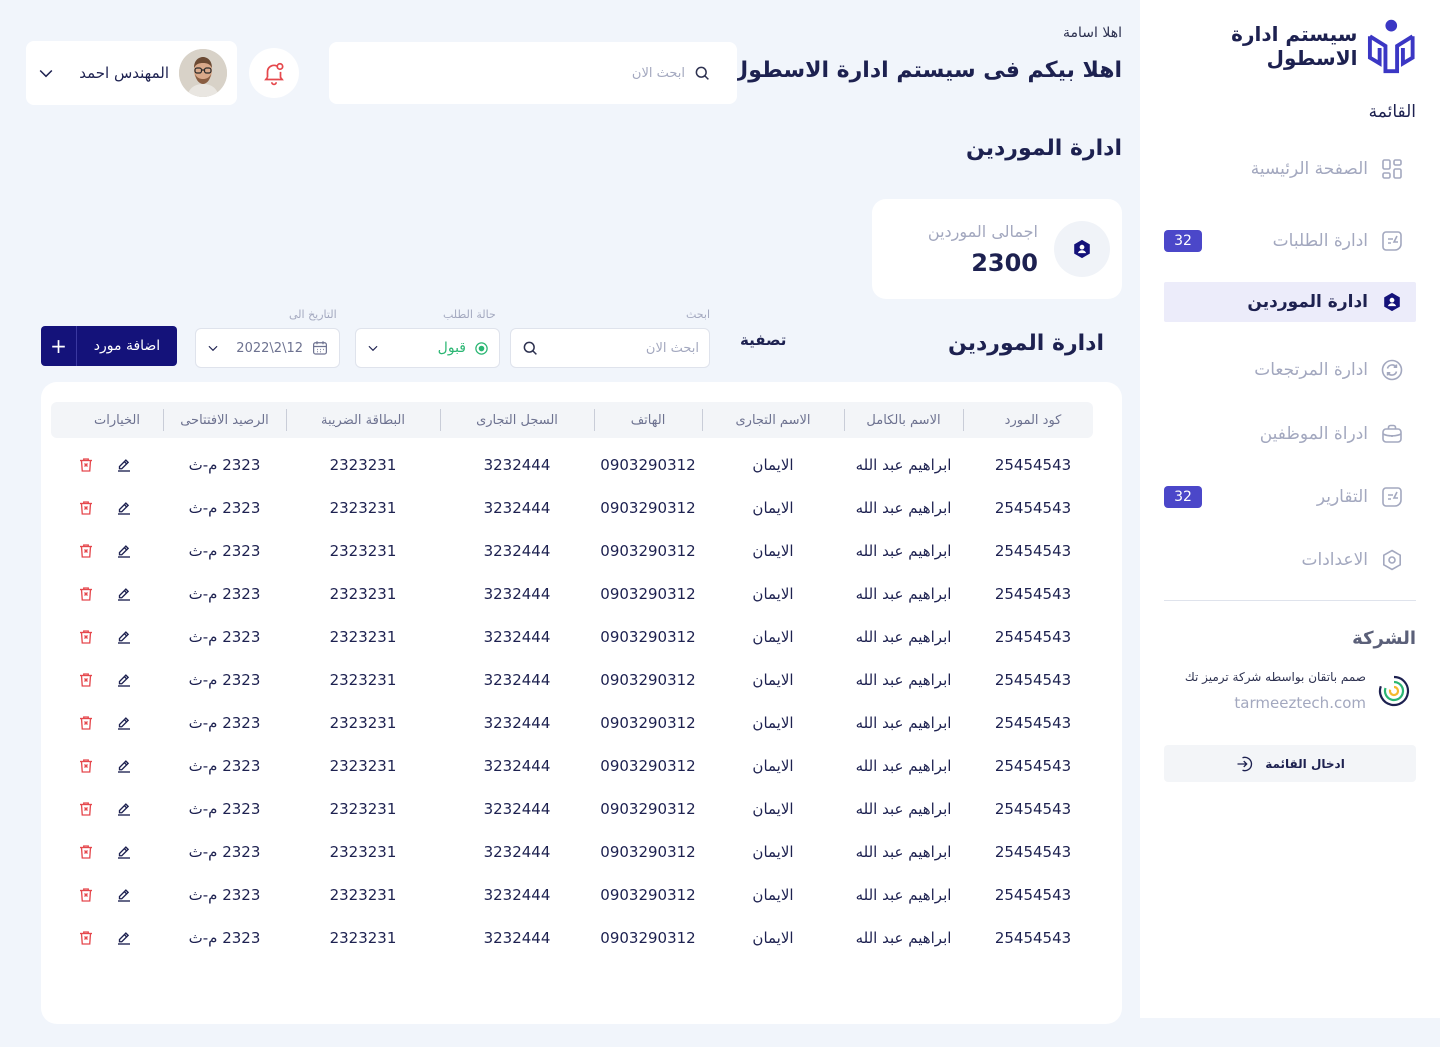 This screenshot has height=1047, width=1440. I want to click on filter-title: تصفية, so click(763, 340).